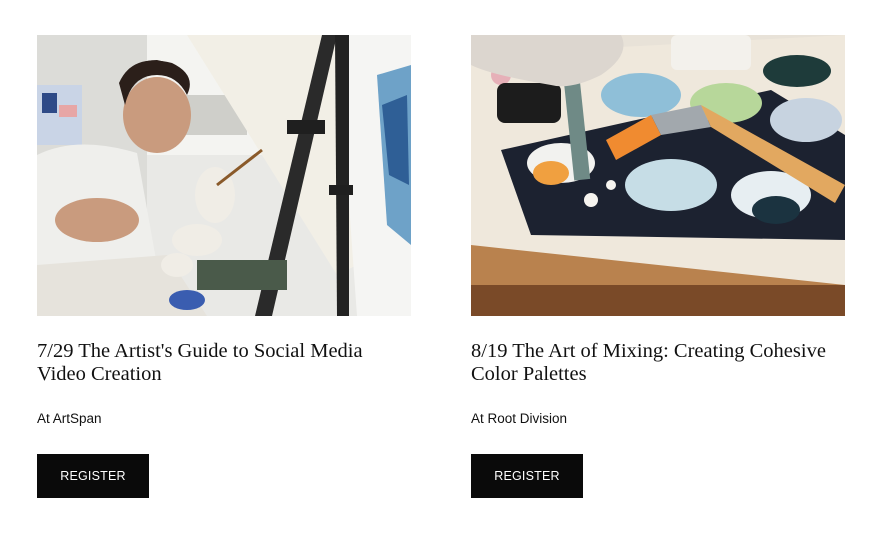  Describe the element at coordinates (519, 418) in the screenshot. I see `event-venue: At Root Division` at that location.